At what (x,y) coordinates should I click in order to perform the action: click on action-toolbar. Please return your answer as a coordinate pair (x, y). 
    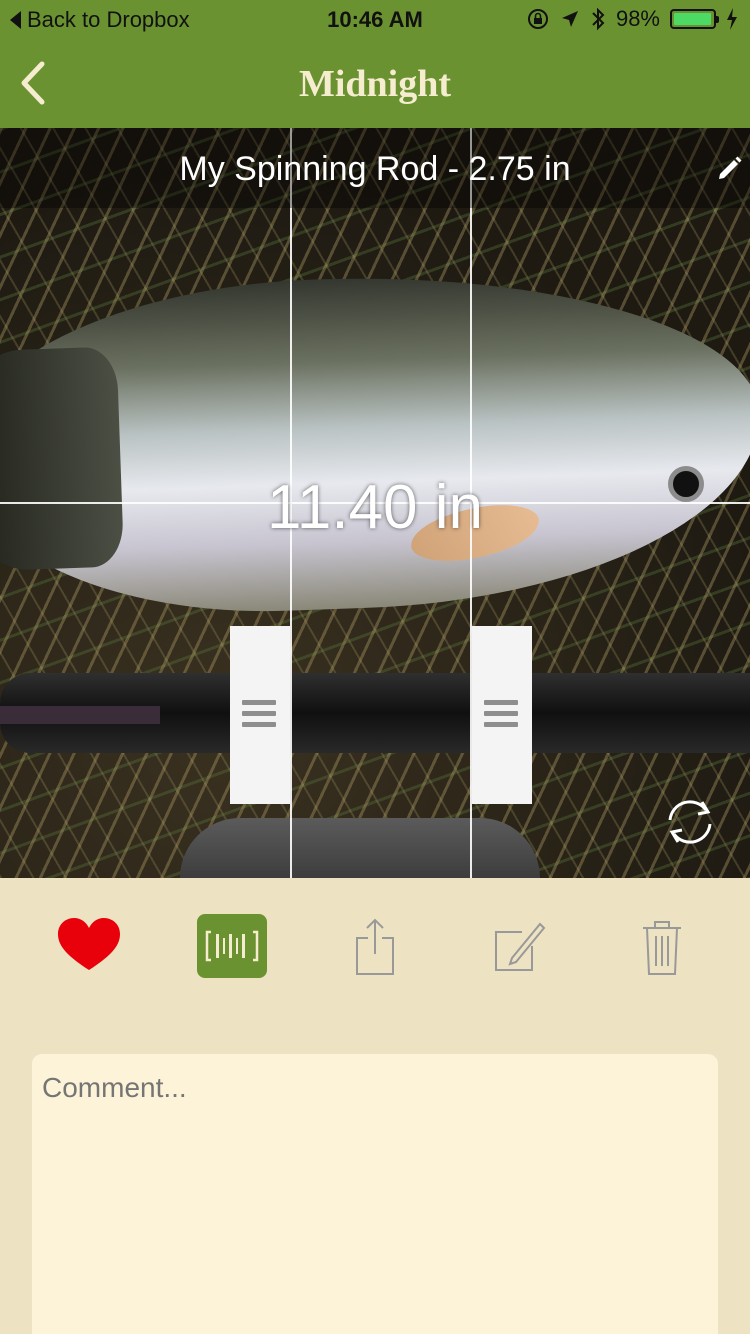
    Looking at the image, I should click on (375, 943).